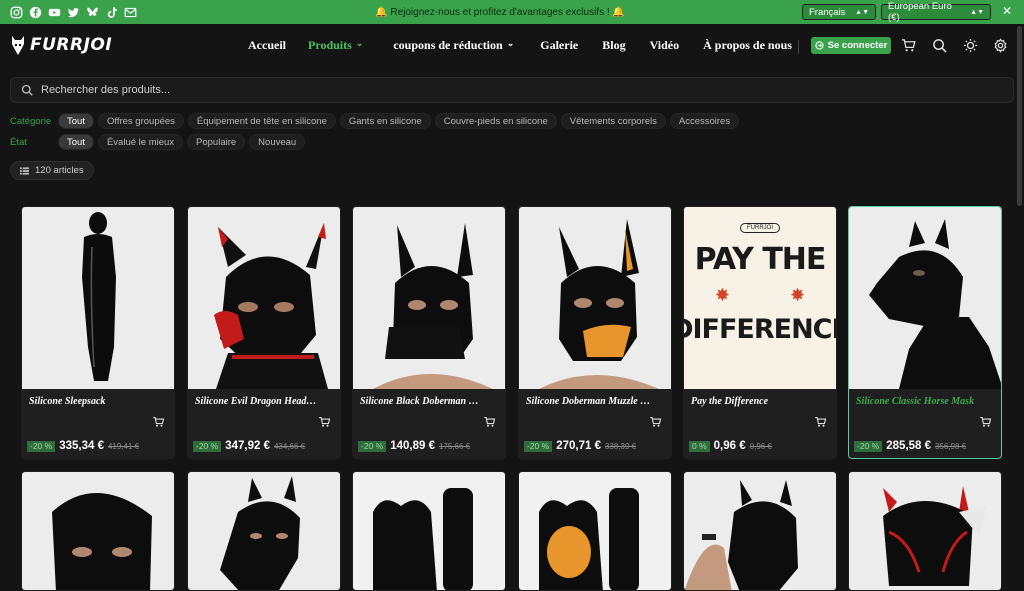  I want to click on twitter-icon, so click(73, 12).